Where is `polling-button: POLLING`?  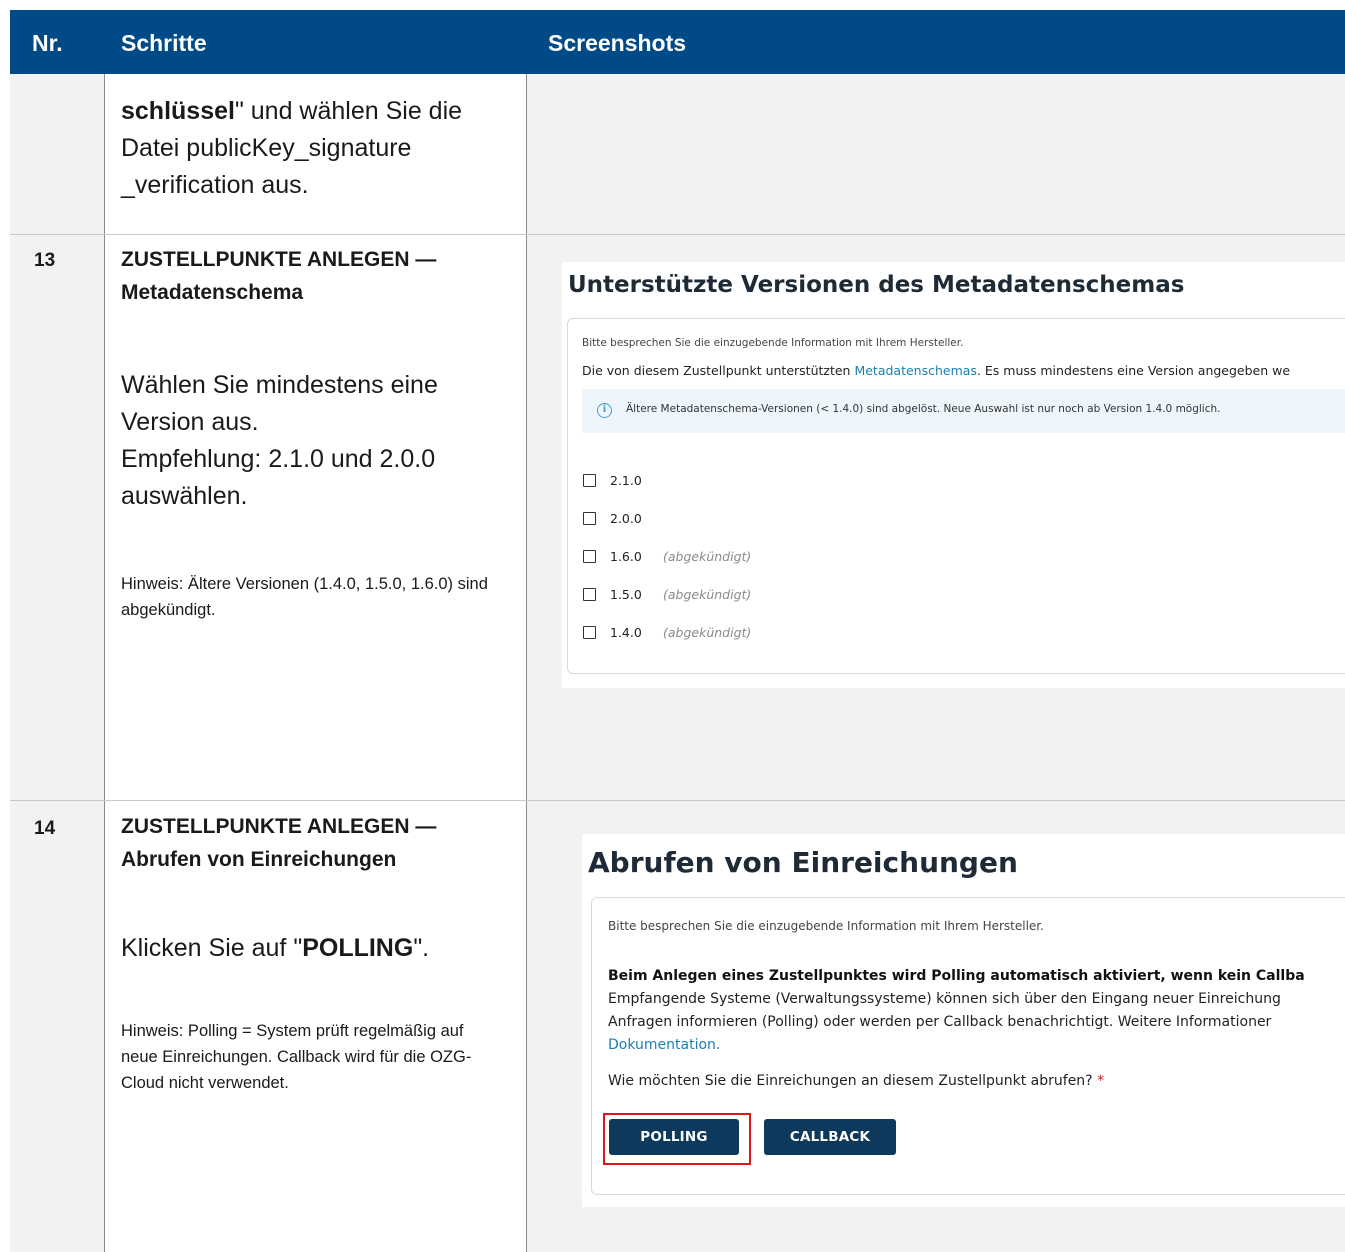
polling-button: POLLING is located at coordinates (674, 1137).